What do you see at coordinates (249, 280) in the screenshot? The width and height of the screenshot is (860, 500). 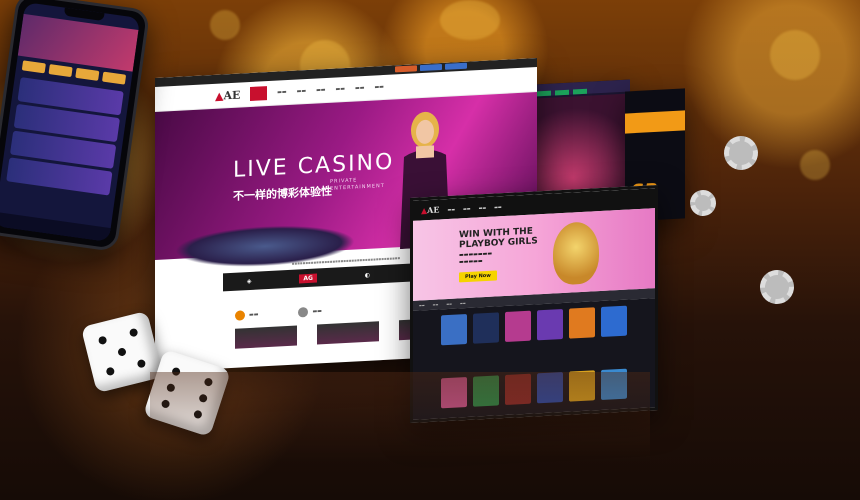 I see `provider-logo: ◈` at bounding box center [249, 280].